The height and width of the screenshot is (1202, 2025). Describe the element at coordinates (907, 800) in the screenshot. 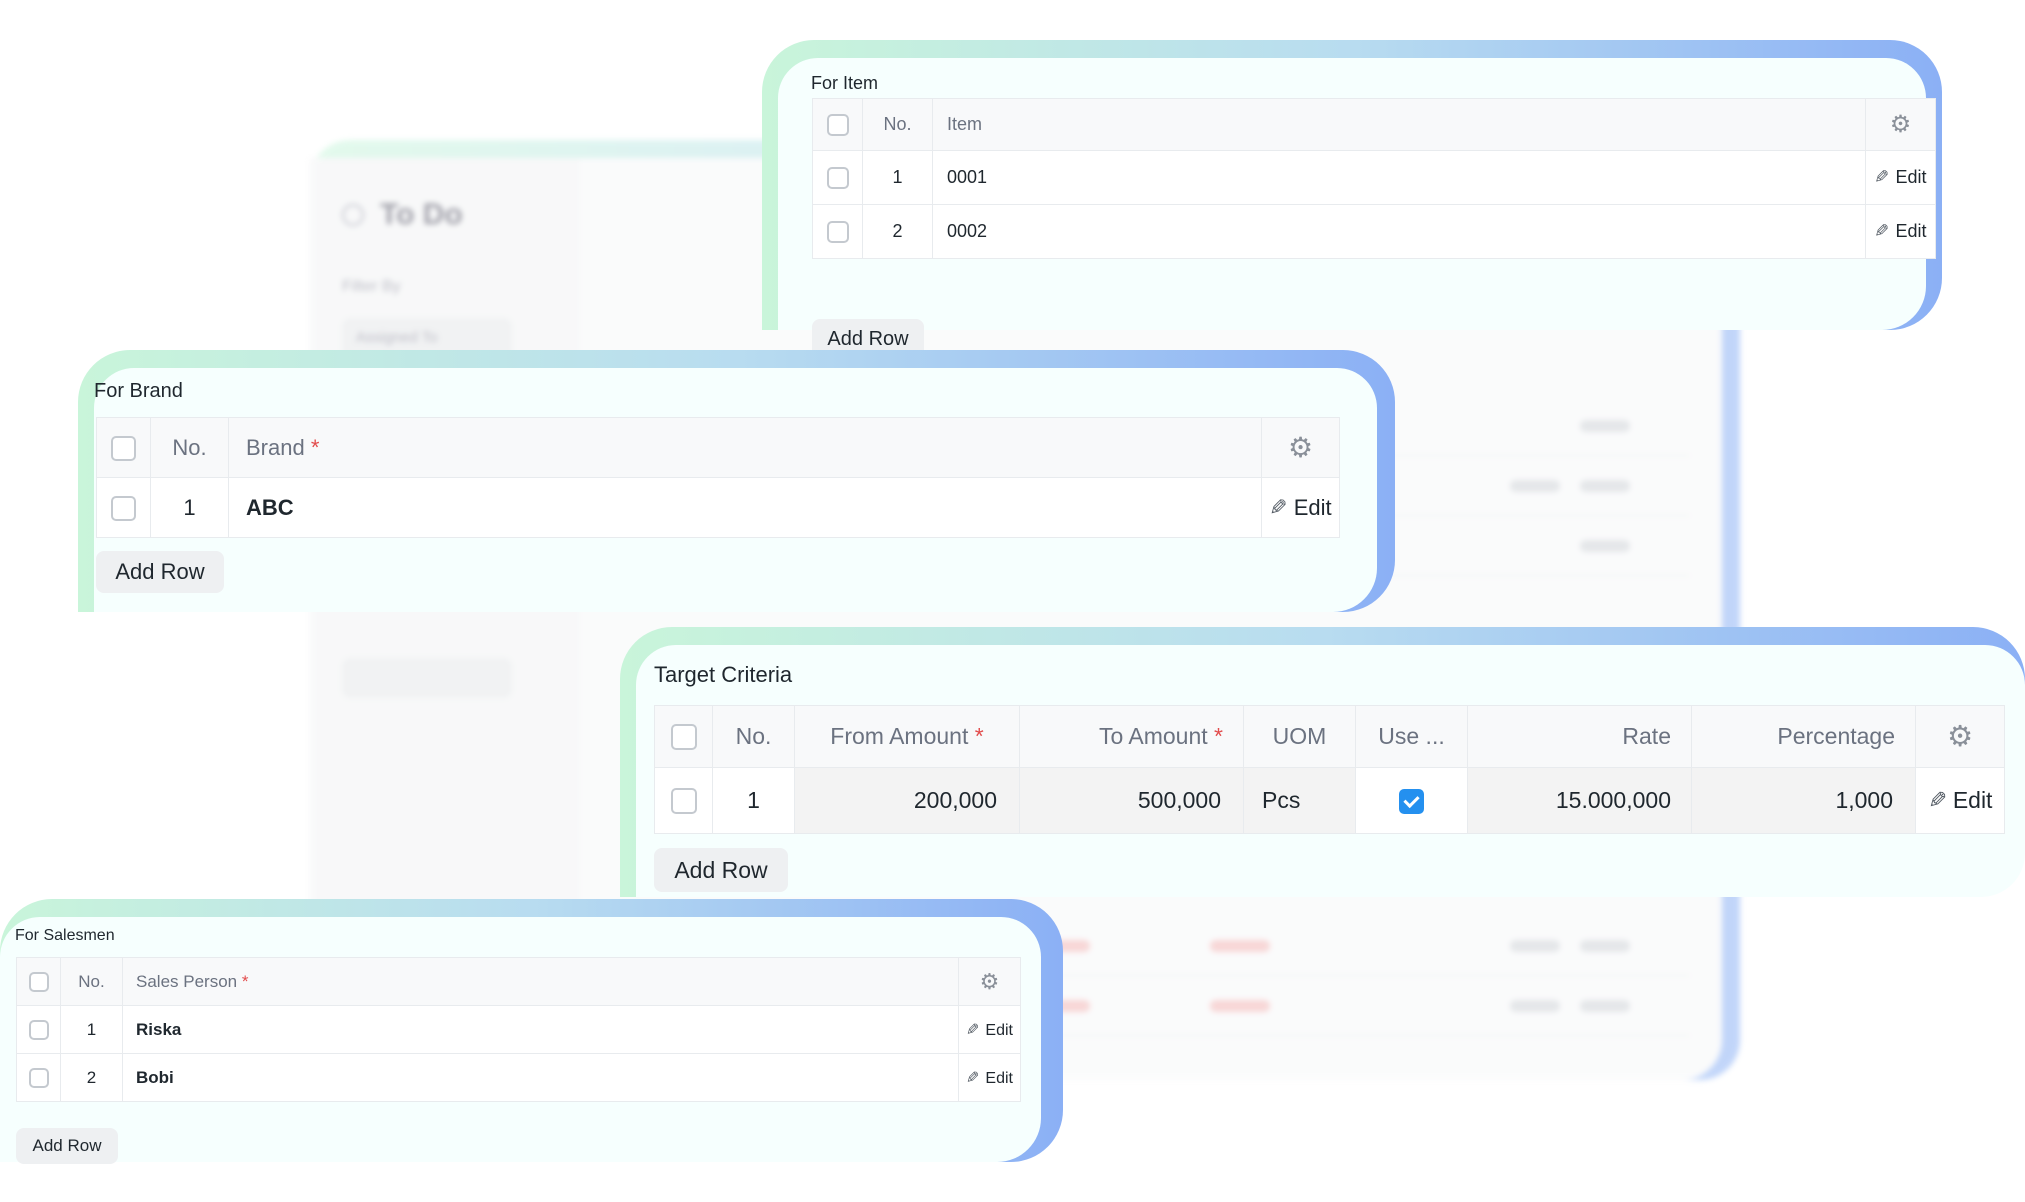

I see `row-from-amount: 200,000` at that location.